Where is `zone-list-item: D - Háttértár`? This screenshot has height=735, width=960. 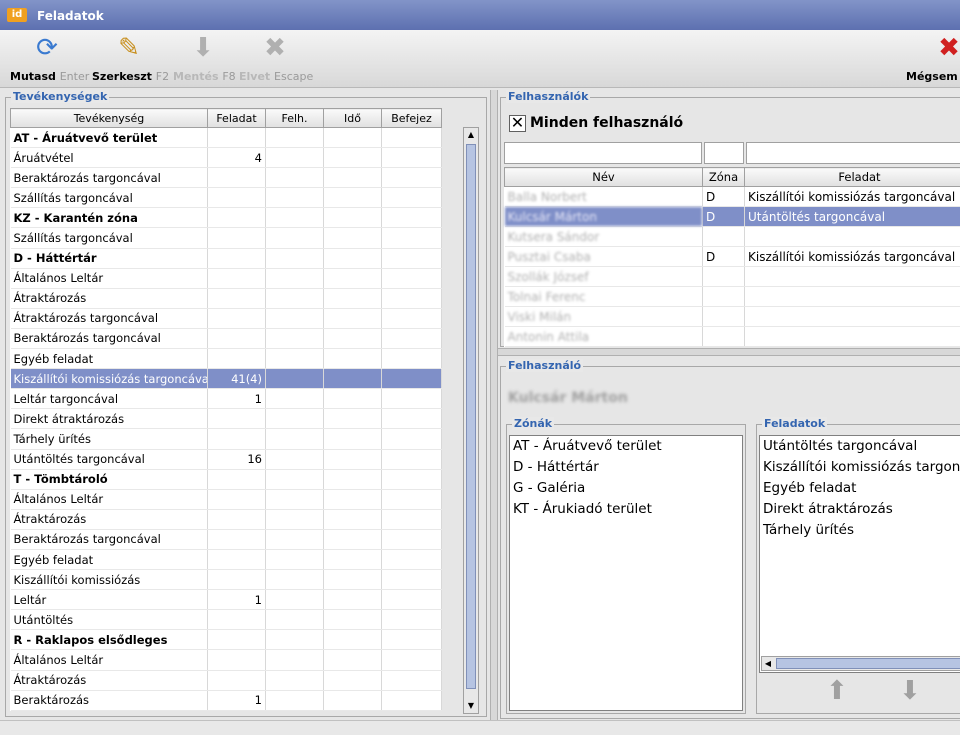
zone-list-item: D - Háttértár is located at coordinates (626, 467).